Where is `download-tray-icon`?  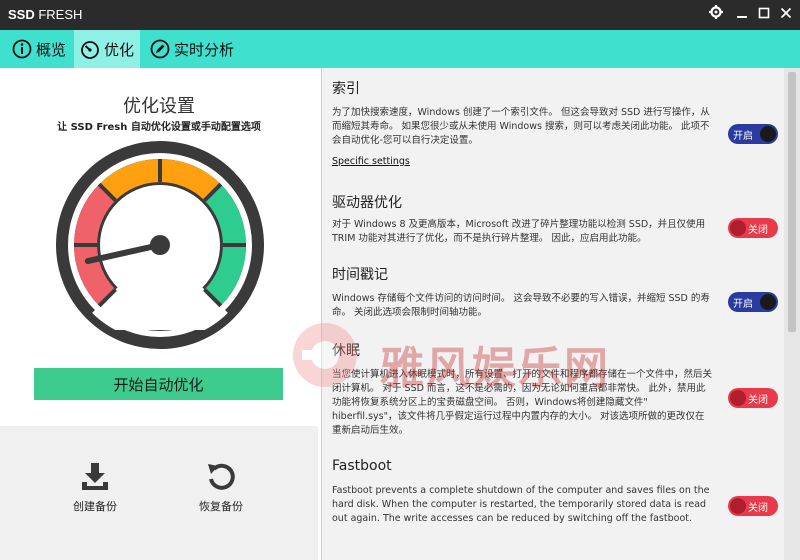 download-tray-icon is located at coordinates (95, 476).